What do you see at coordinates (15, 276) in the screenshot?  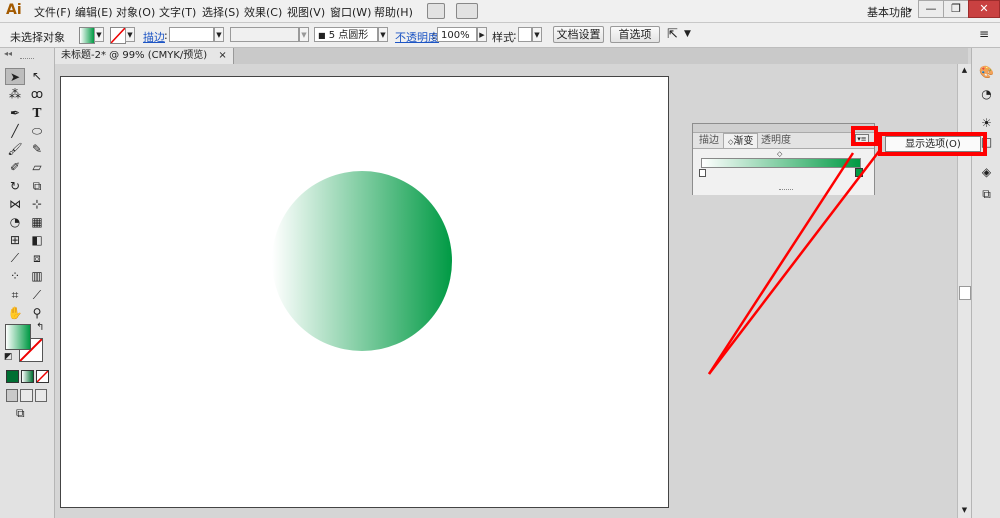 I see `symbol-sprayer-tool-icon: ⁘` at bounding box center [15, 276].